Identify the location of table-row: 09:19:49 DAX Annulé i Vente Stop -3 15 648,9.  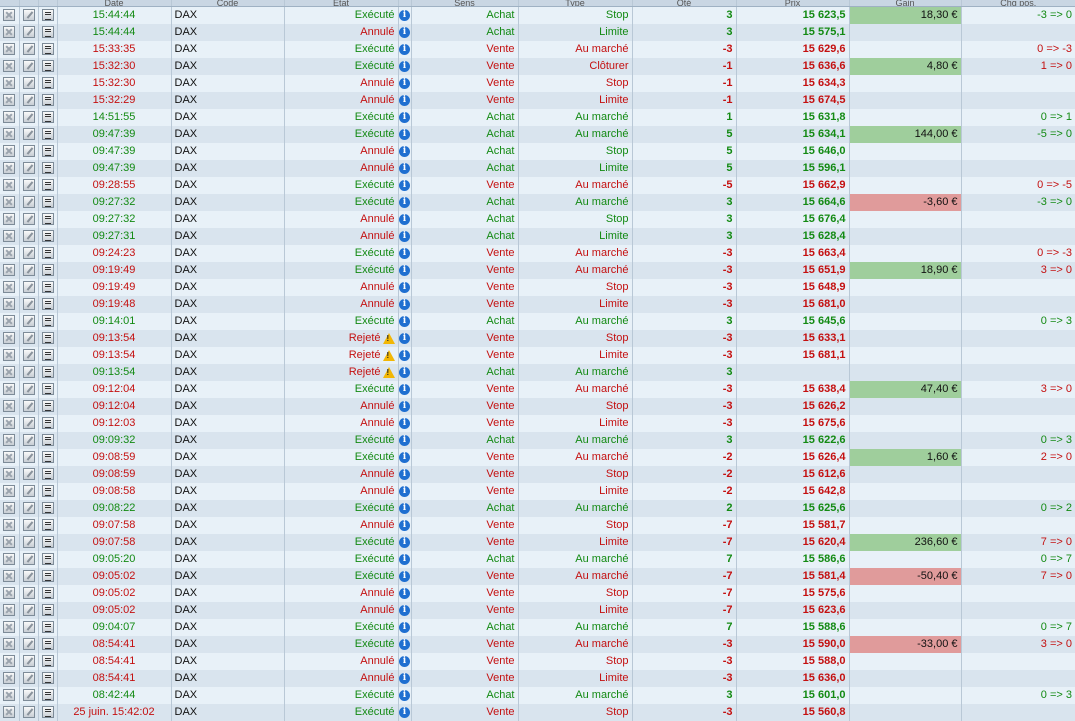
(537, 287).